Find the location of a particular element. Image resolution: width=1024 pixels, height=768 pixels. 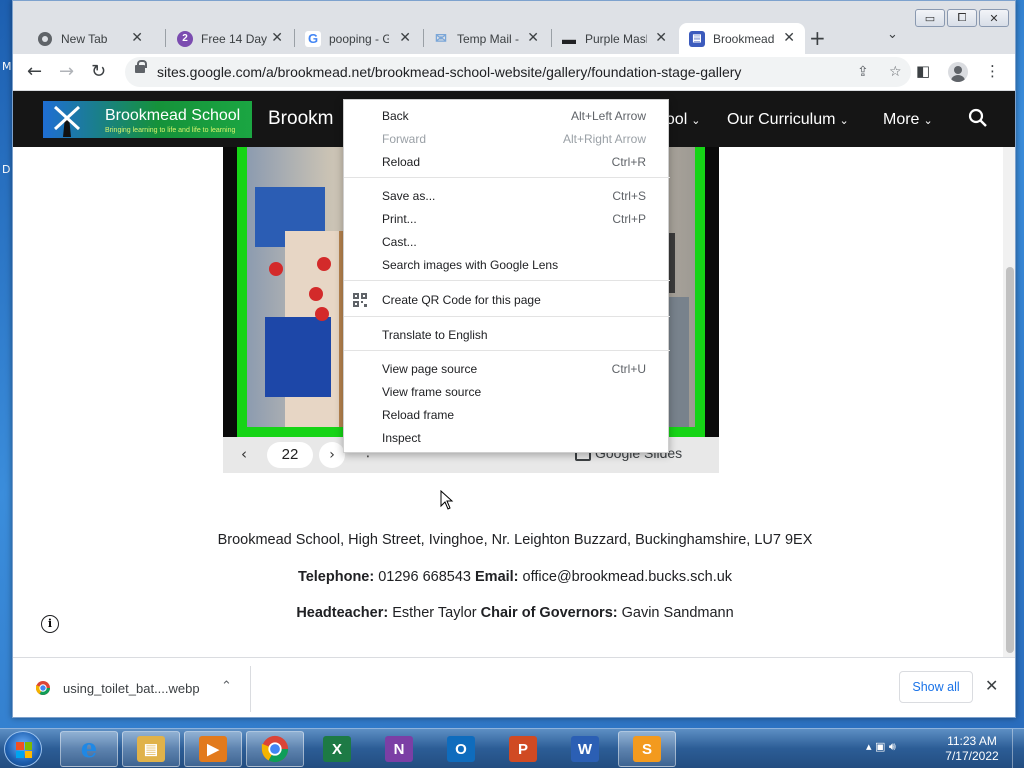

taskbar-app-file-explorer: ▤ is located at coordinates (151, 749).